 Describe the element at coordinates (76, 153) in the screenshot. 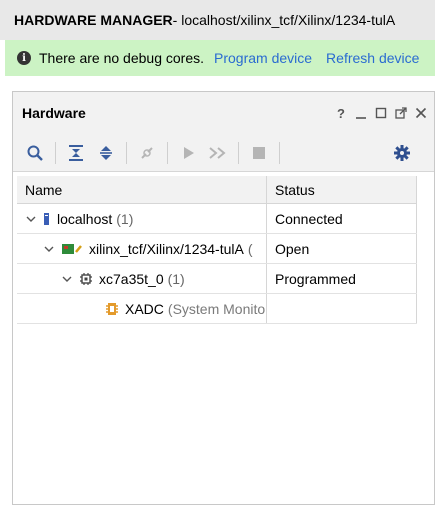

I see `collapse-all-icon` at that location.